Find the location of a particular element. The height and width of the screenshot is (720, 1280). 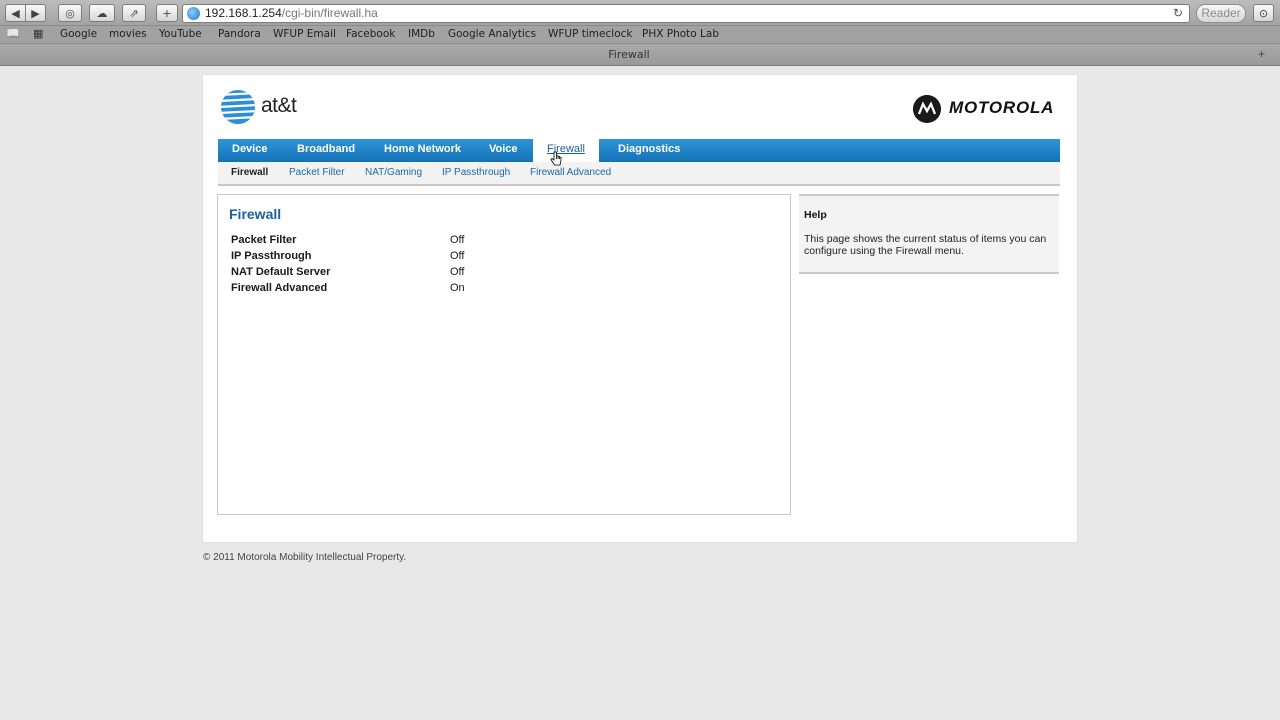

bookmark-google: Google is located at coordinates (78, 34).